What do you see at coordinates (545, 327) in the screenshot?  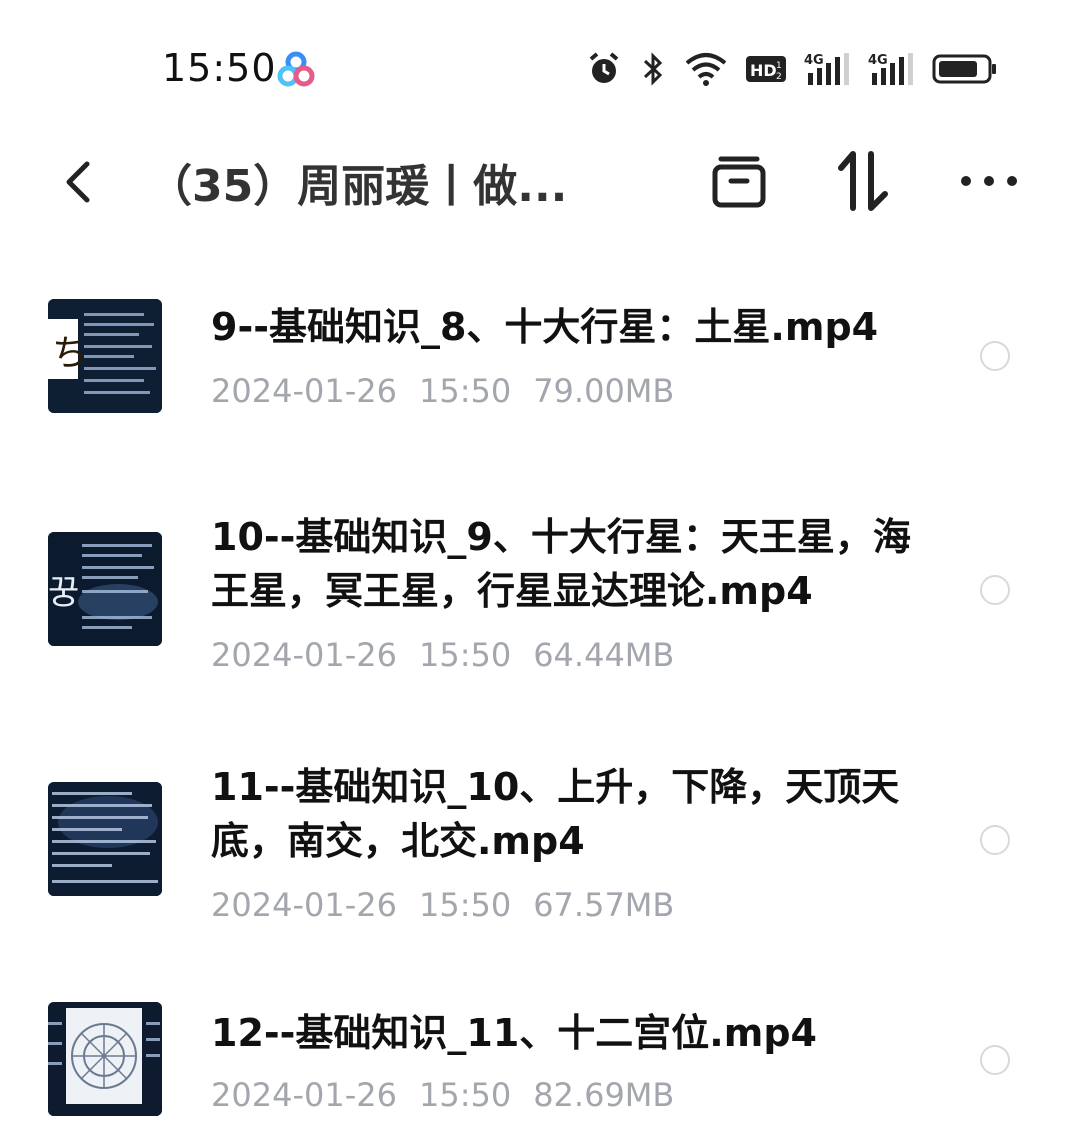 I see `file-name: 9--基础知识_8、十大行星：土星.mp4` at bounding box center [545, 327].